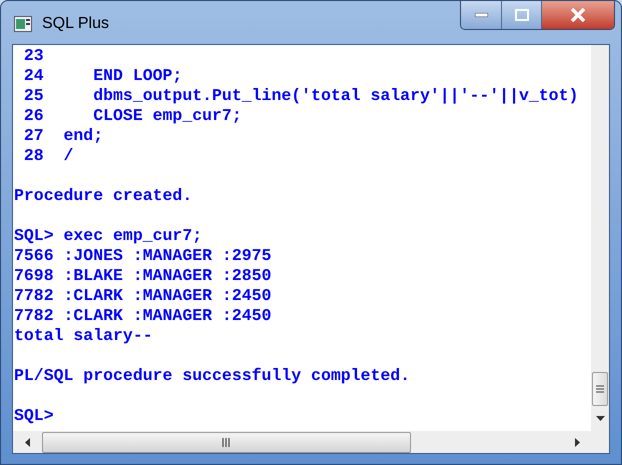  Describe the element at coordinates (108, 236) in the screenshot. I see `console-line: SQL> exec emp_cur7;` at that location.